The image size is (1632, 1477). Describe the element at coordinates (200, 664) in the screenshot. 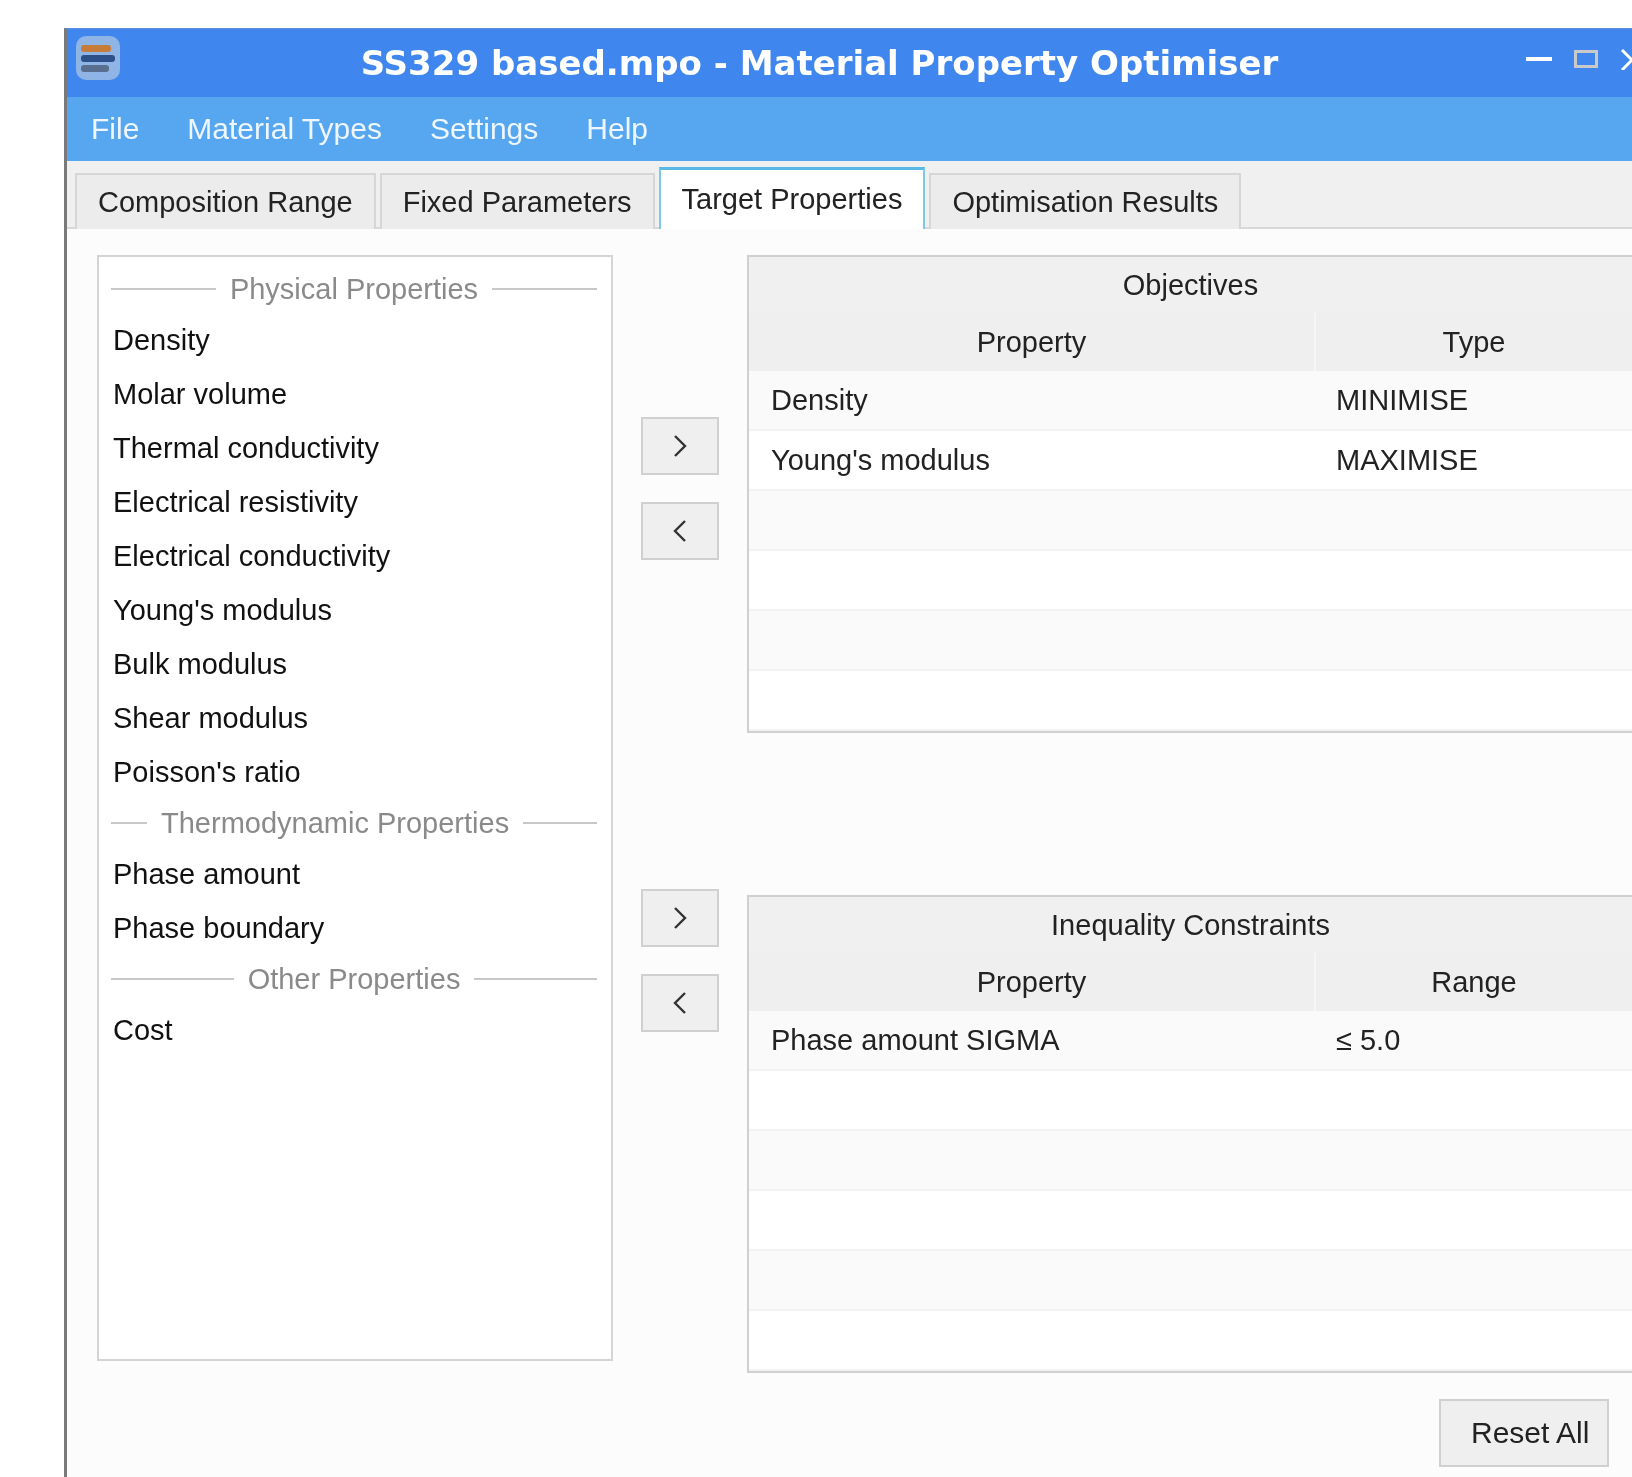

I see `list-item: Bulk modulus` at that location.